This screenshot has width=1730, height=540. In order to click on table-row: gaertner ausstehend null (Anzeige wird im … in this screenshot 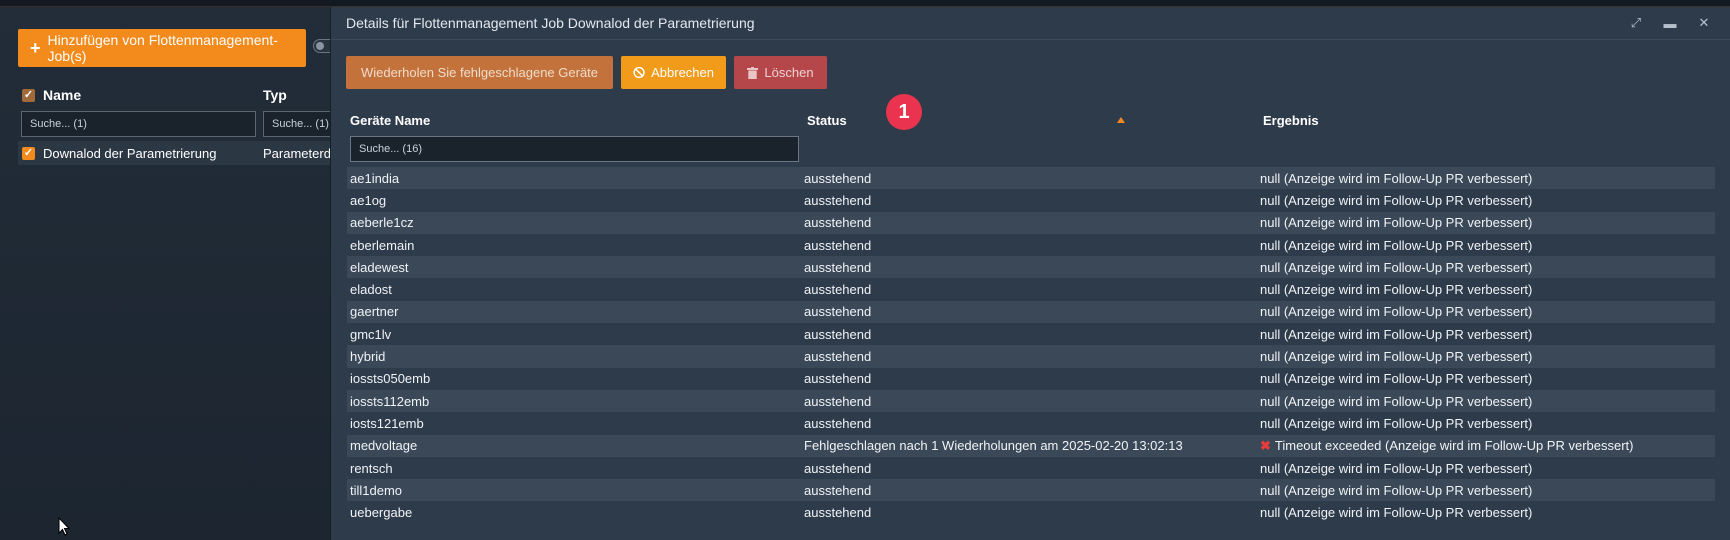, I will do `click(1031, 312)`.